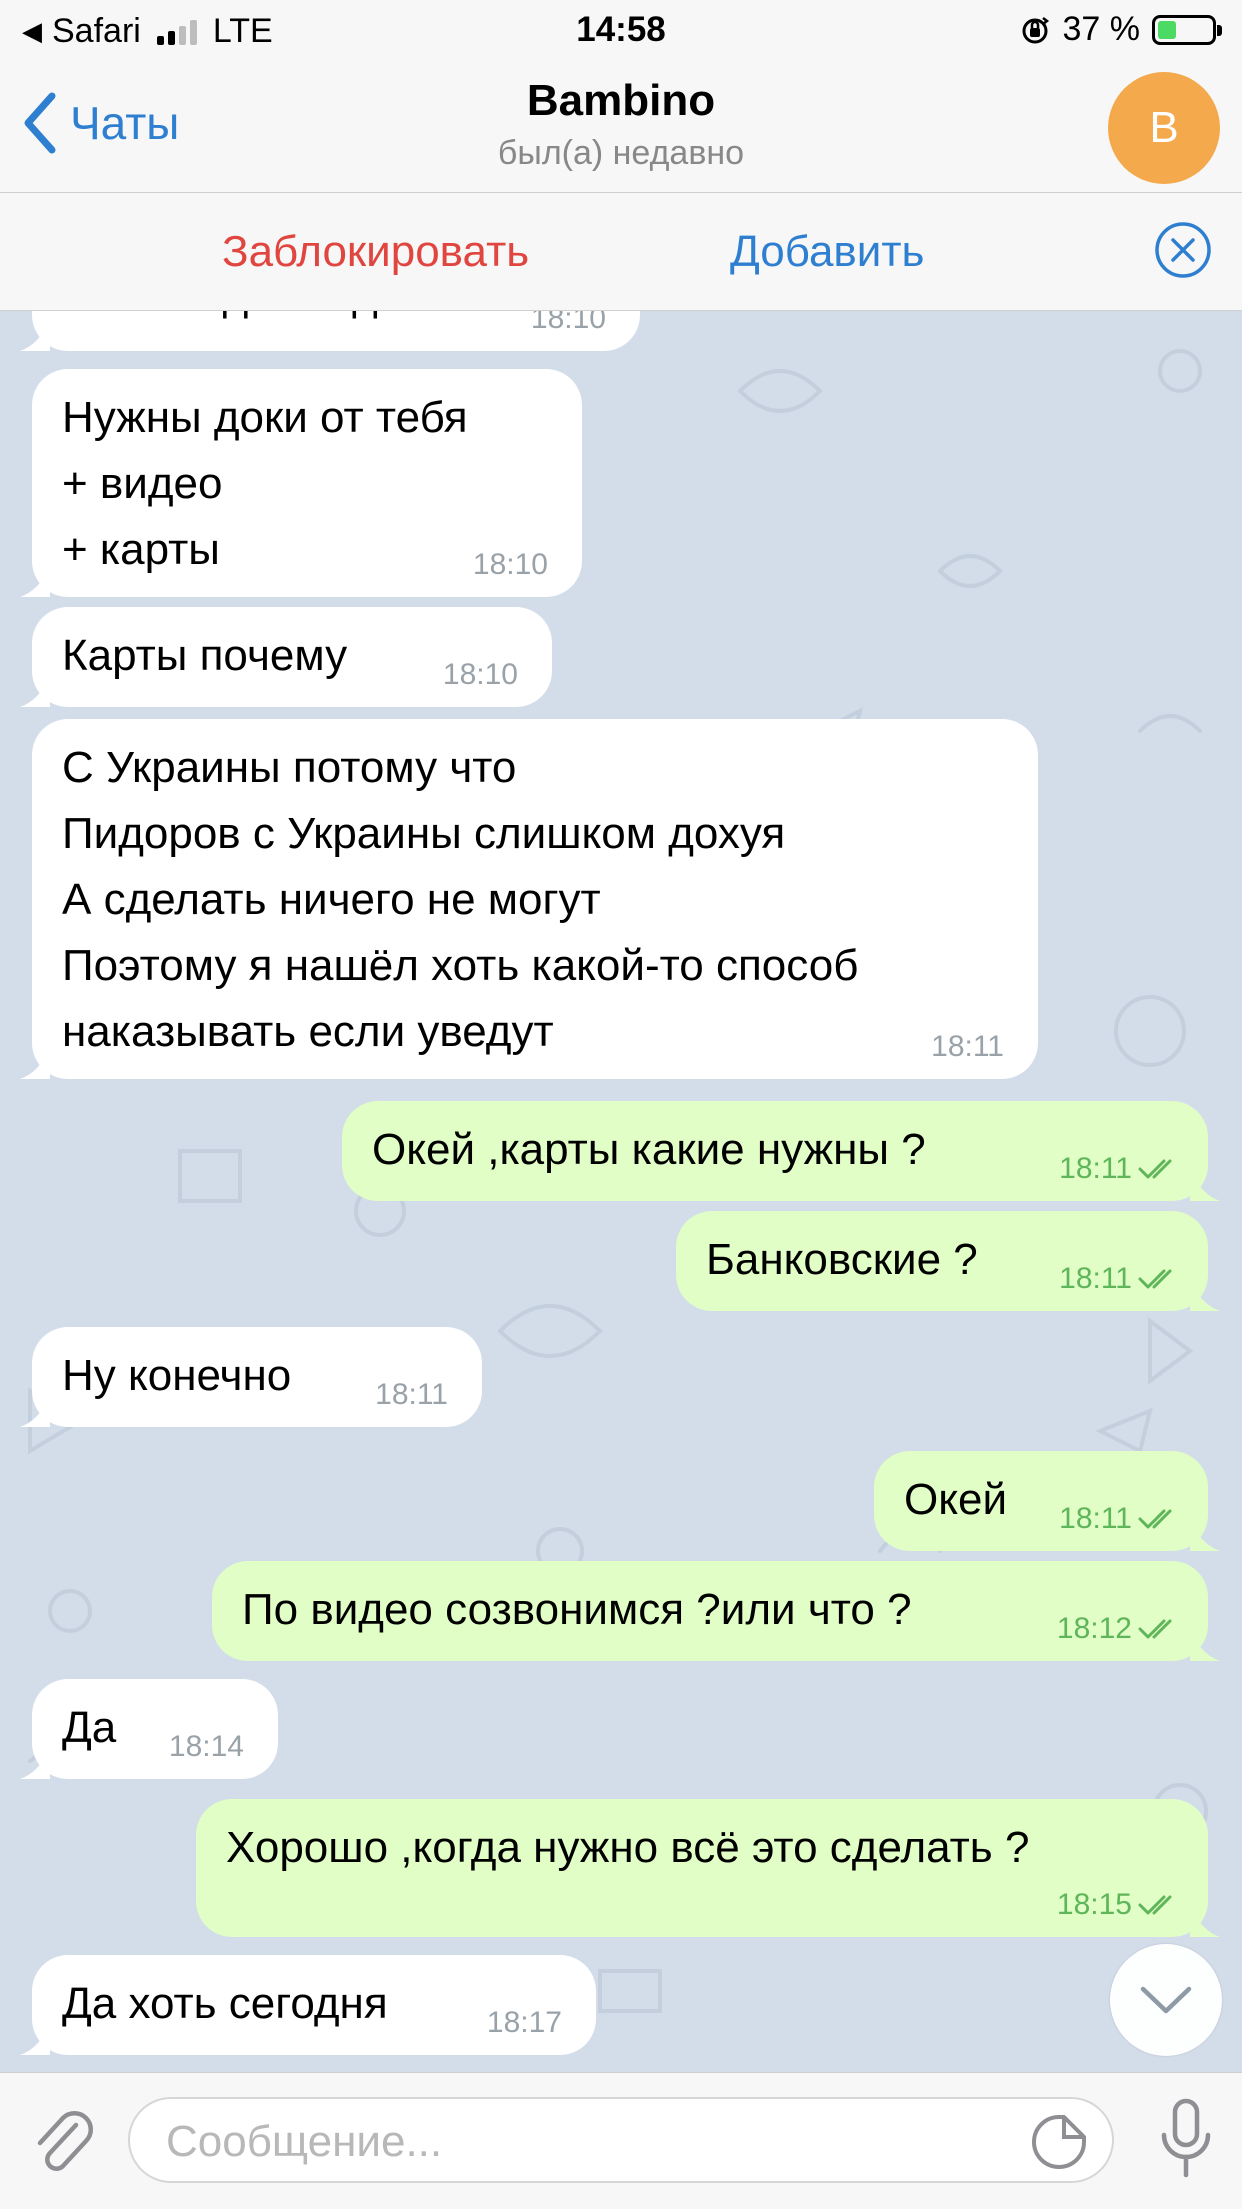 The image size is (1242, 2209). I want to click on add-contact-button: Добавить, so click(827, 252).